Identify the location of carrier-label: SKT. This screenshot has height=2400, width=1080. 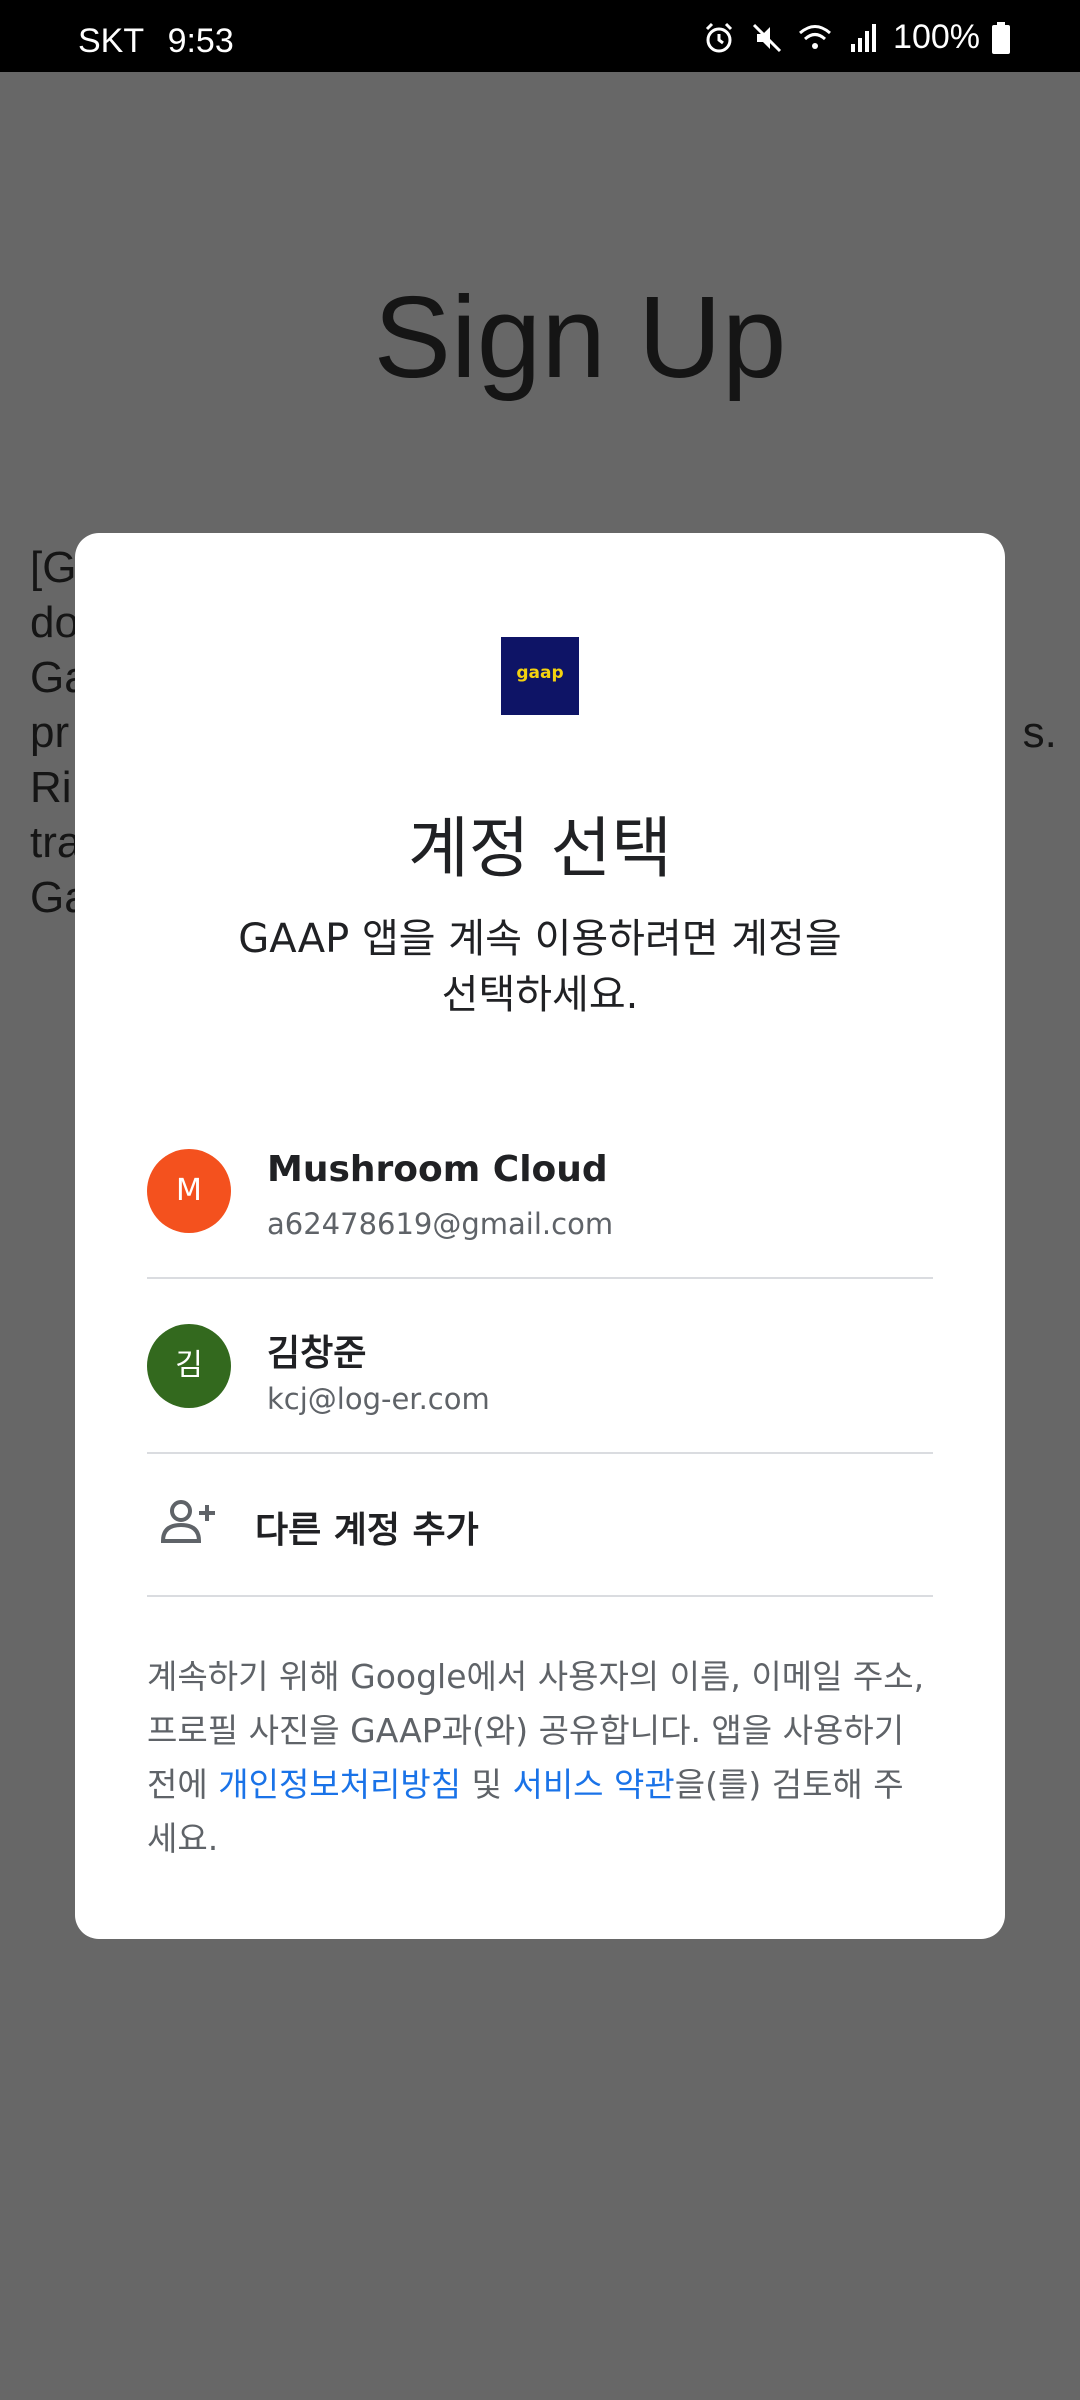
(111, 41).